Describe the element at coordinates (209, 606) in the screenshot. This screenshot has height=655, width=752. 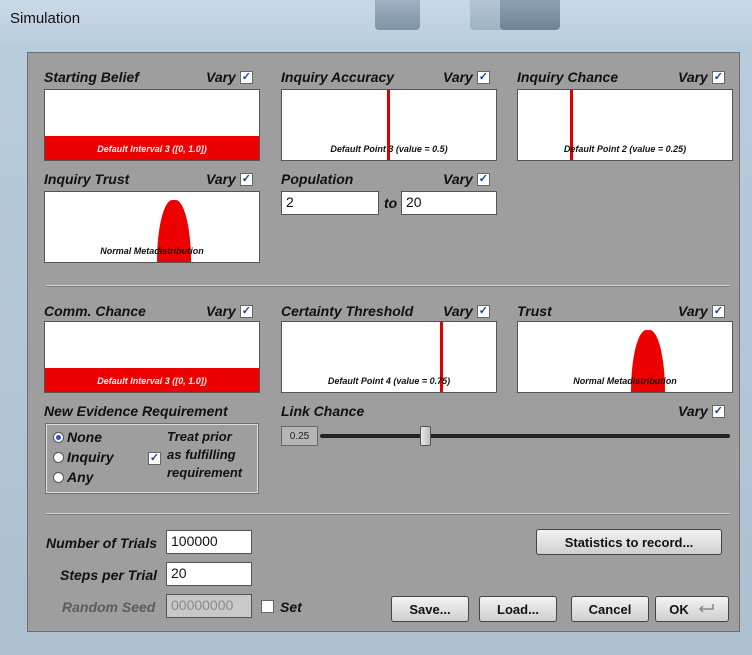
I see `random-seed-input: 00000000` at that location.